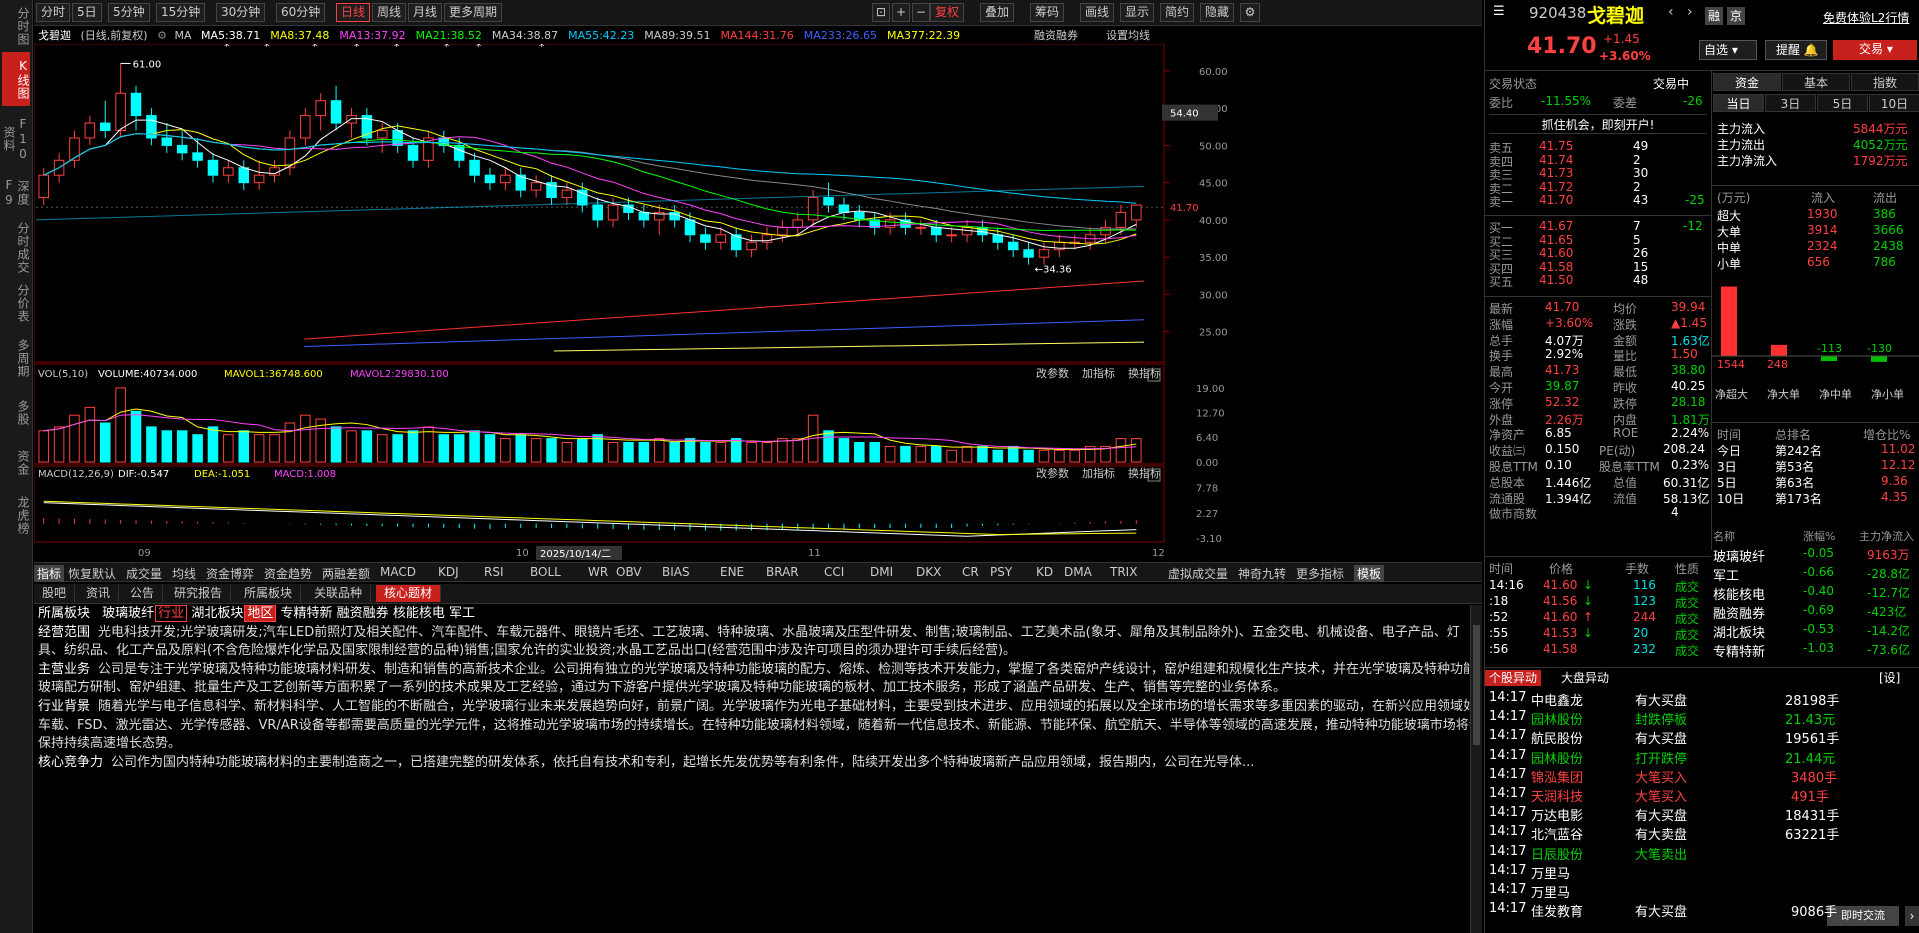  Describe the element at coordinates (144, 573) in the screenshot. I see `indicator-tab-2: 成交量` at that location.